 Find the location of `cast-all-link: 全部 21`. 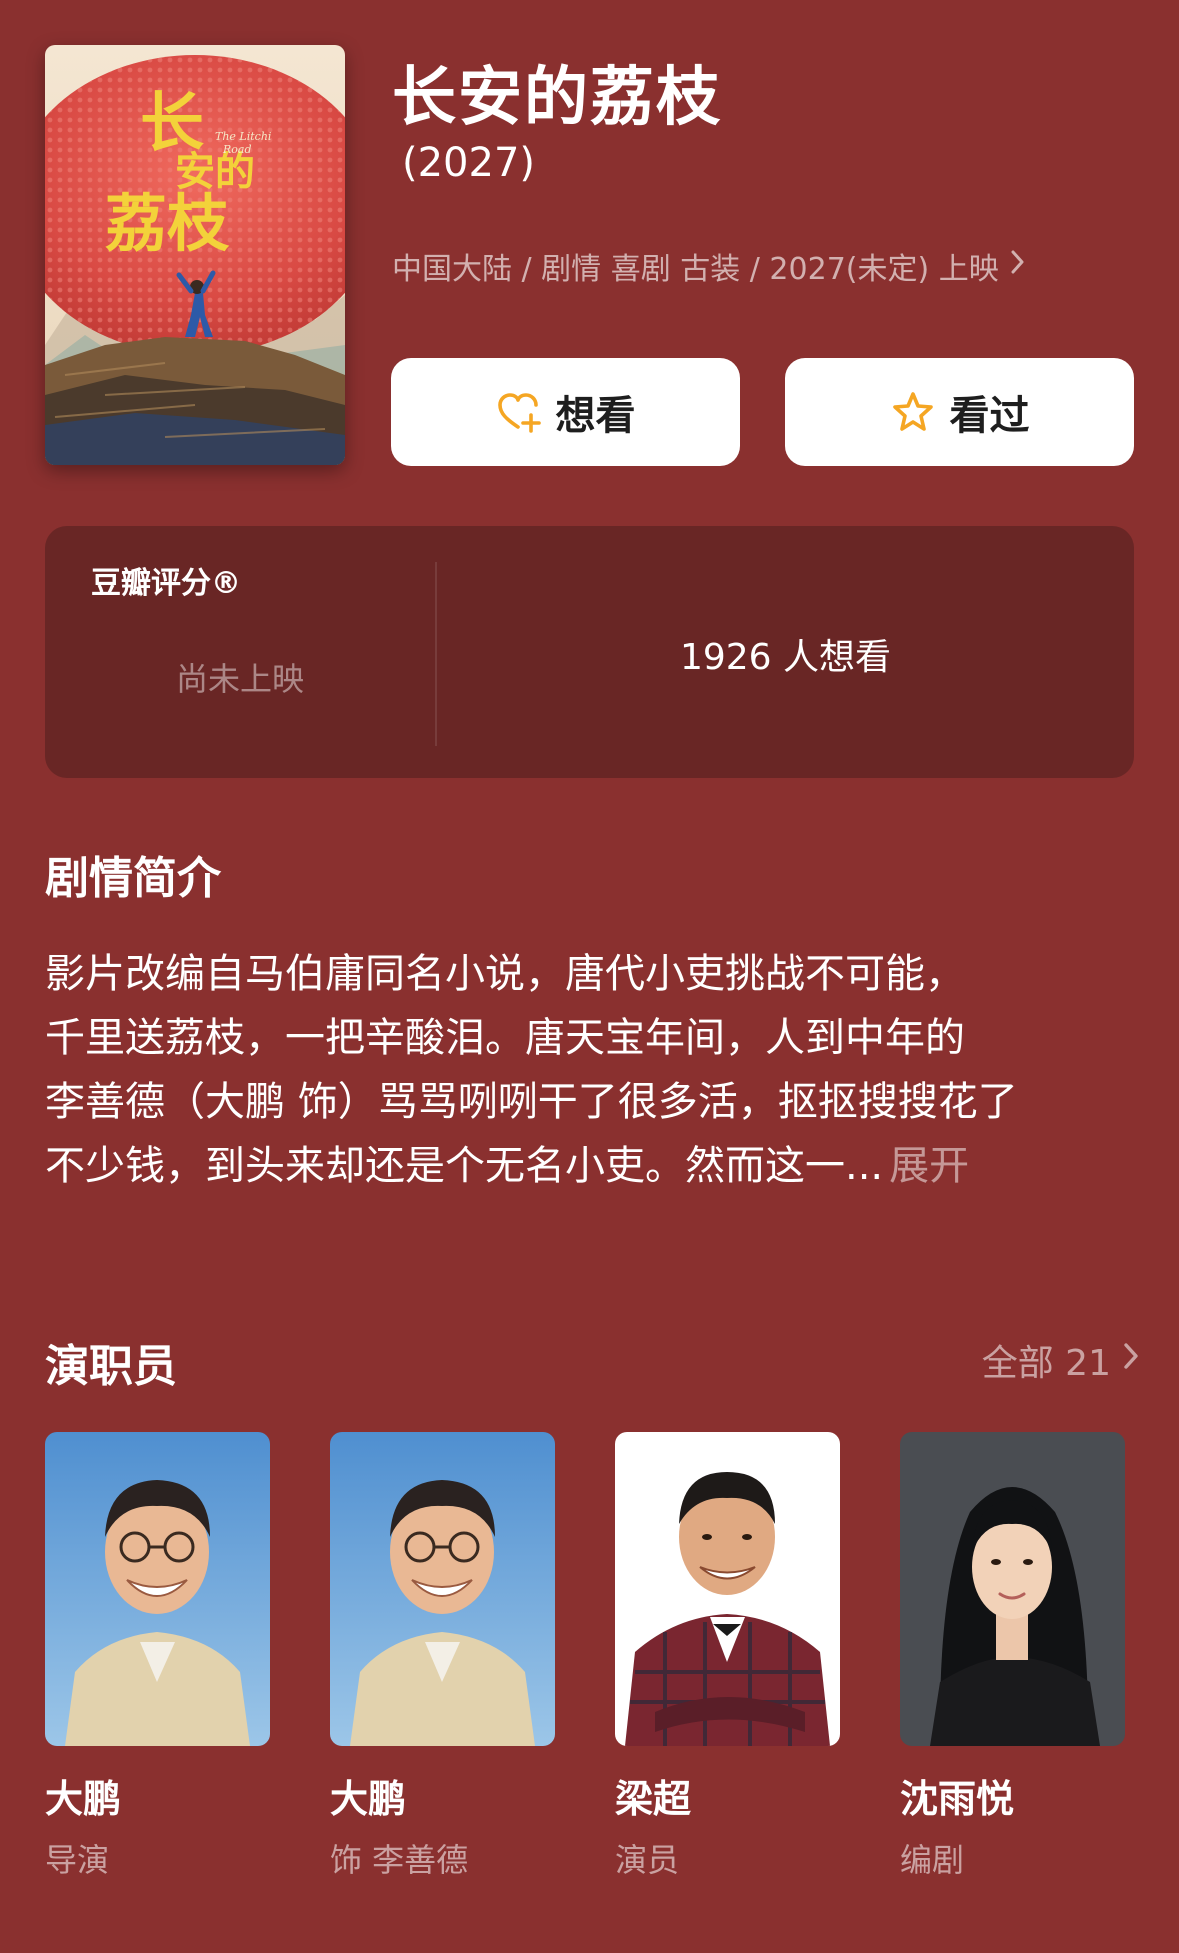

cast-all-link: 全部 21 is located at coordinates (1061, 1360).